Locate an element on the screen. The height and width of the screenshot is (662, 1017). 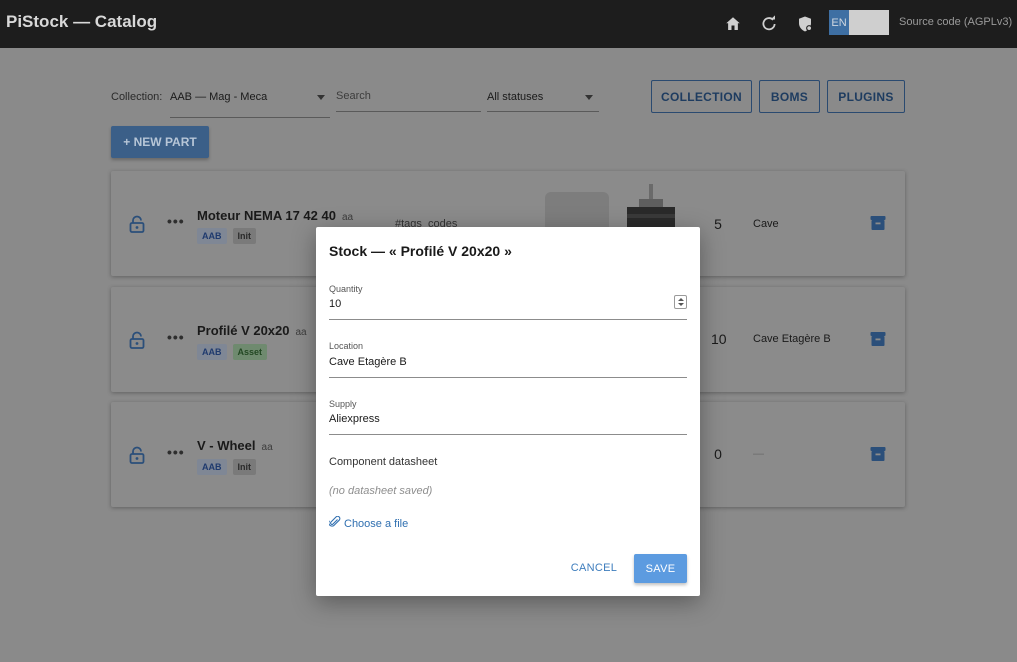
part-quantity: 5 is located at coordinates (718, 224).